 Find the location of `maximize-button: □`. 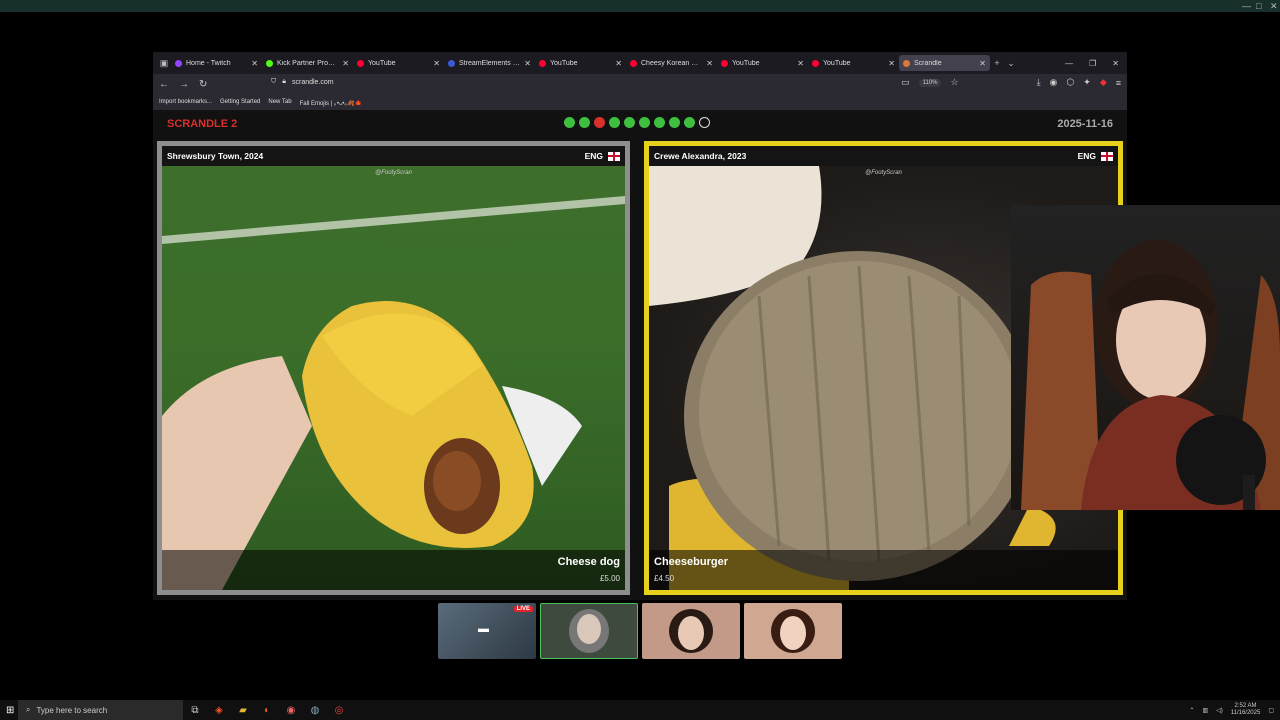

maximize-button: □ is located at coordinates (1258, 6).